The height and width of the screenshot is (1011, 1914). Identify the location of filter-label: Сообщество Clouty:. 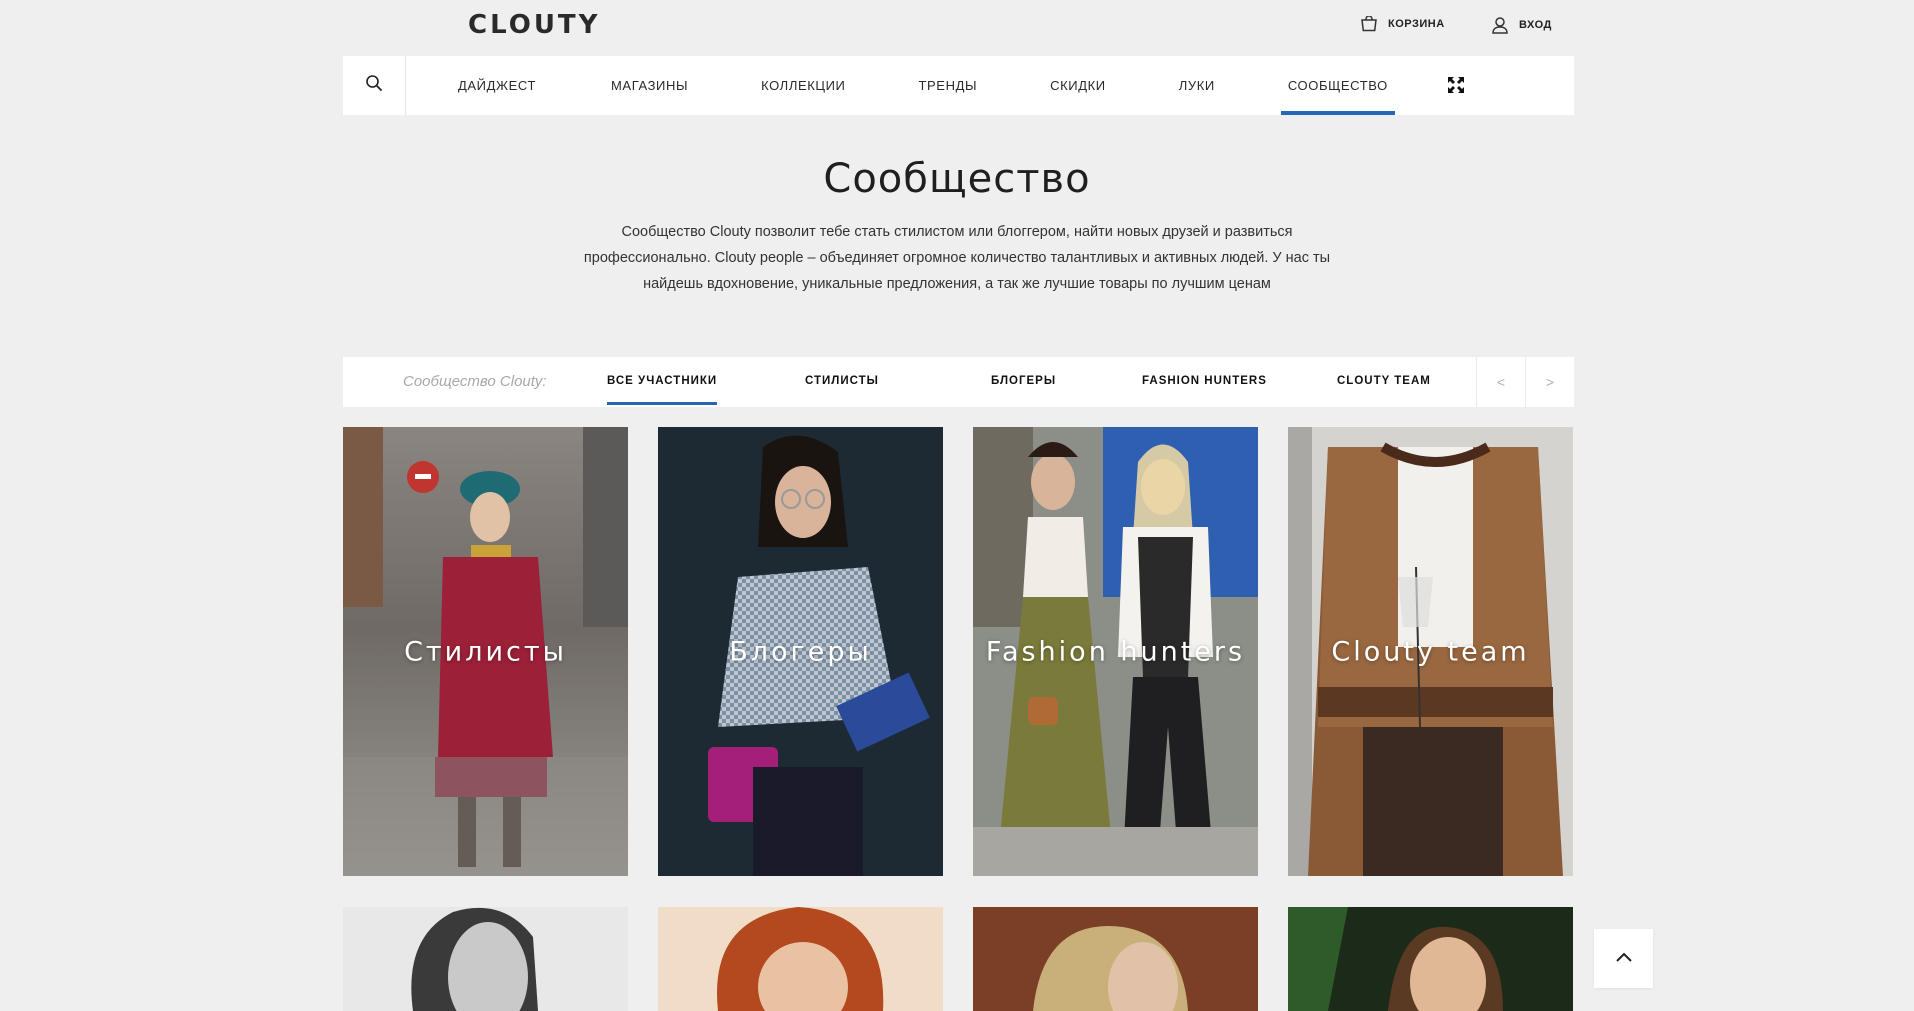
(475, 381).